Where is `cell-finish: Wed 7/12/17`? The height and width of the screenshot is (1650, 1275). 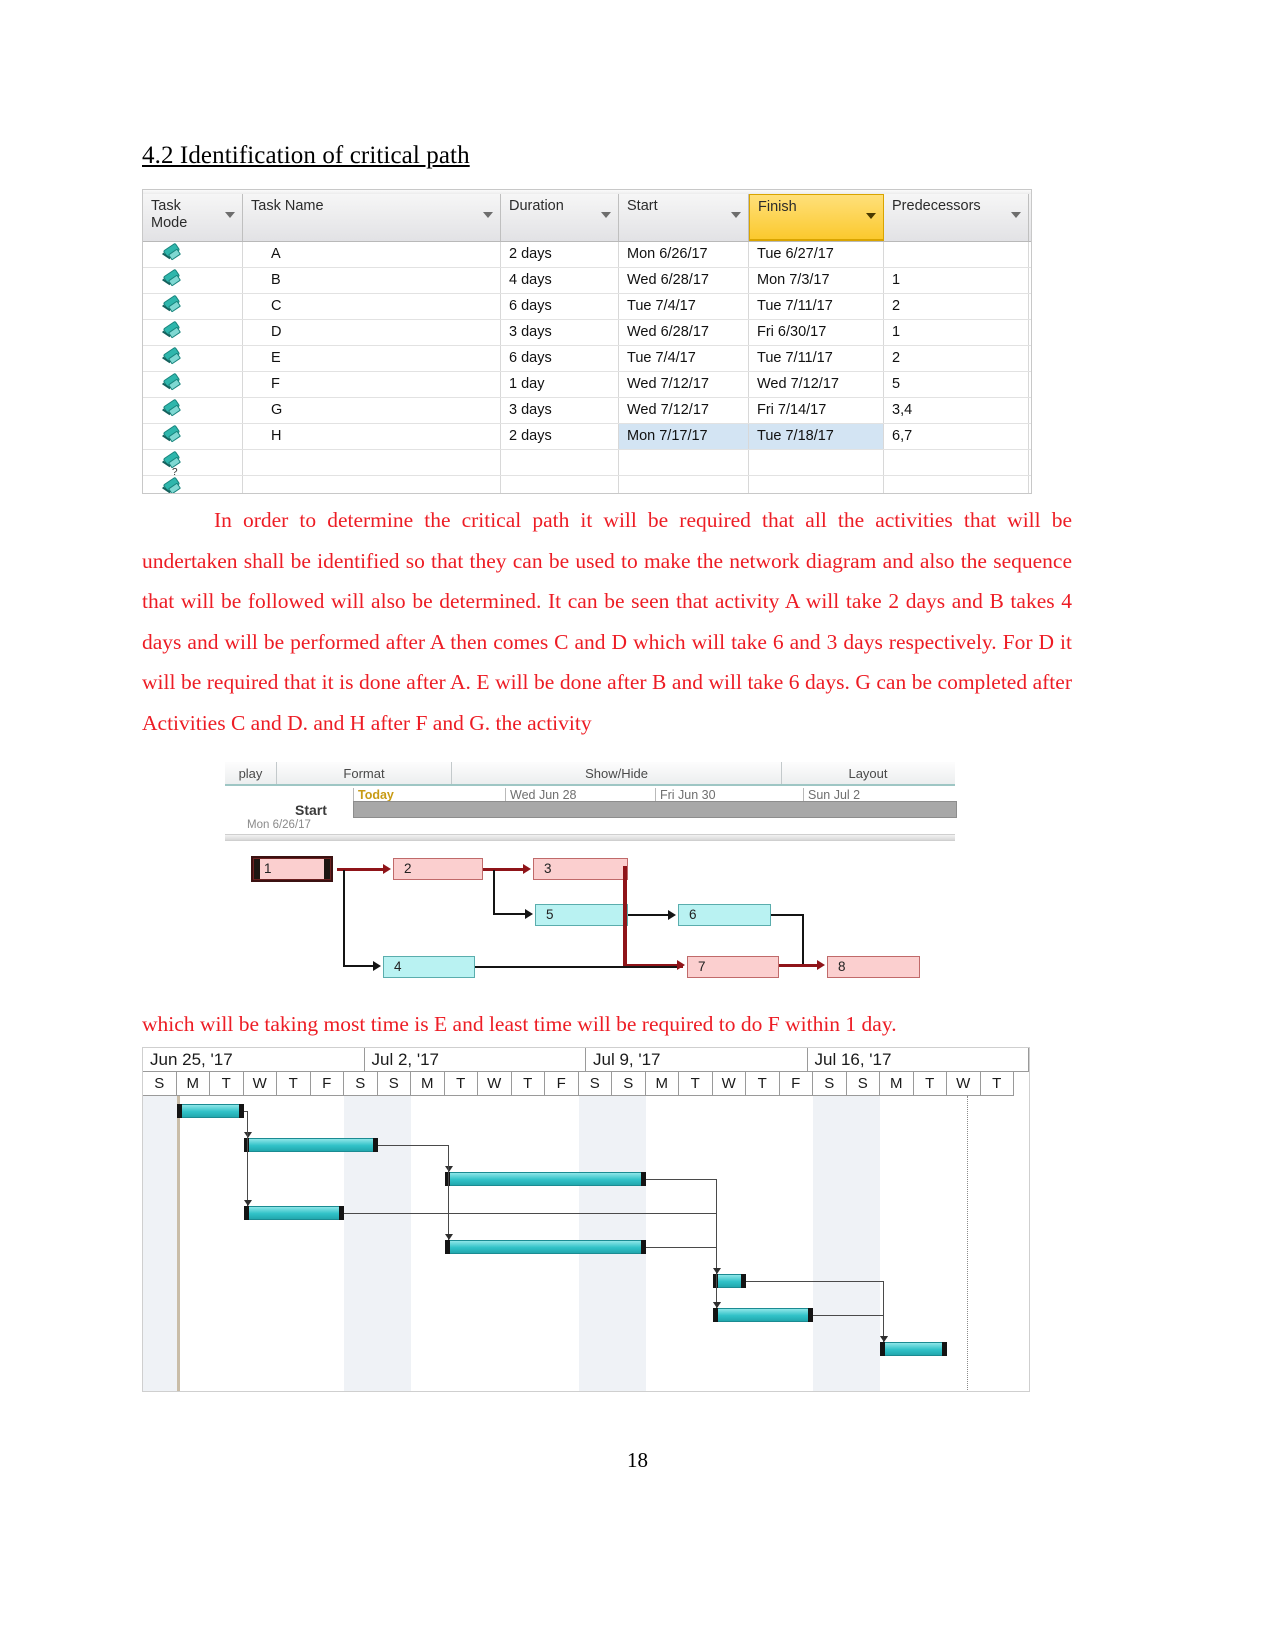
cell-finish: Wed 7/12/17 is located at coordinates (816, 384).